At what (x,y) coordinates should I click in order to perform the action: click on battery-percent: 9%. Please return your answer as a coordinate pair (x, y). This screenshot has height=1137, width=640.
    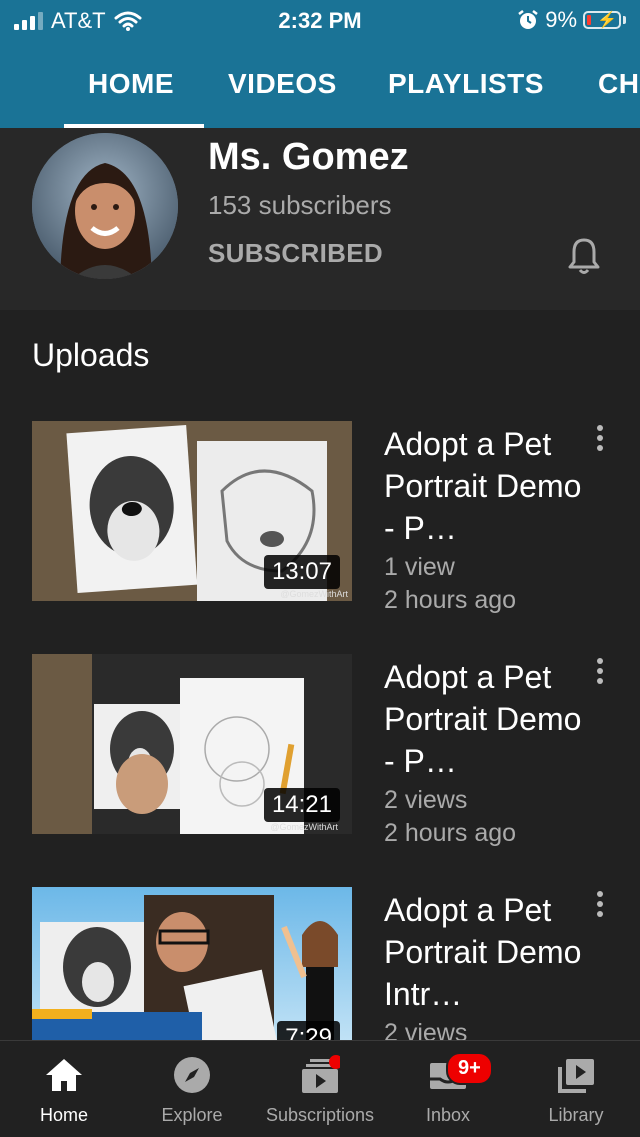
    Looking at the image, I should click on (561, 19).